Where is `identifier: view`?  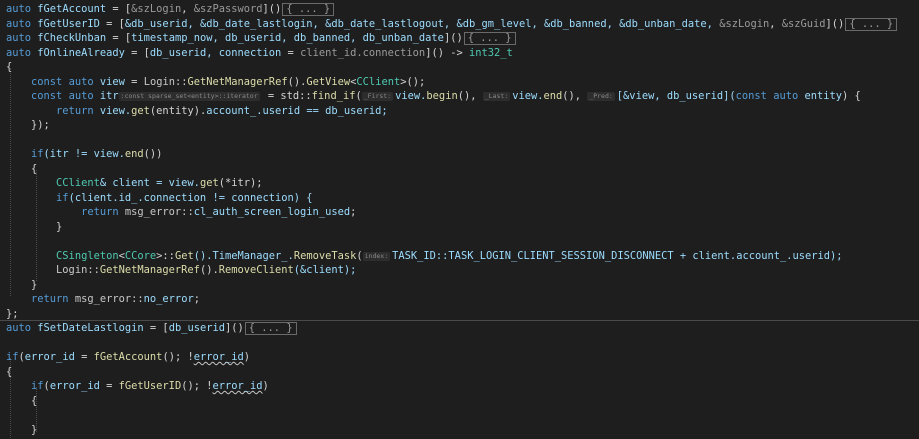 identifier: view is located at coordinates (112, 81).